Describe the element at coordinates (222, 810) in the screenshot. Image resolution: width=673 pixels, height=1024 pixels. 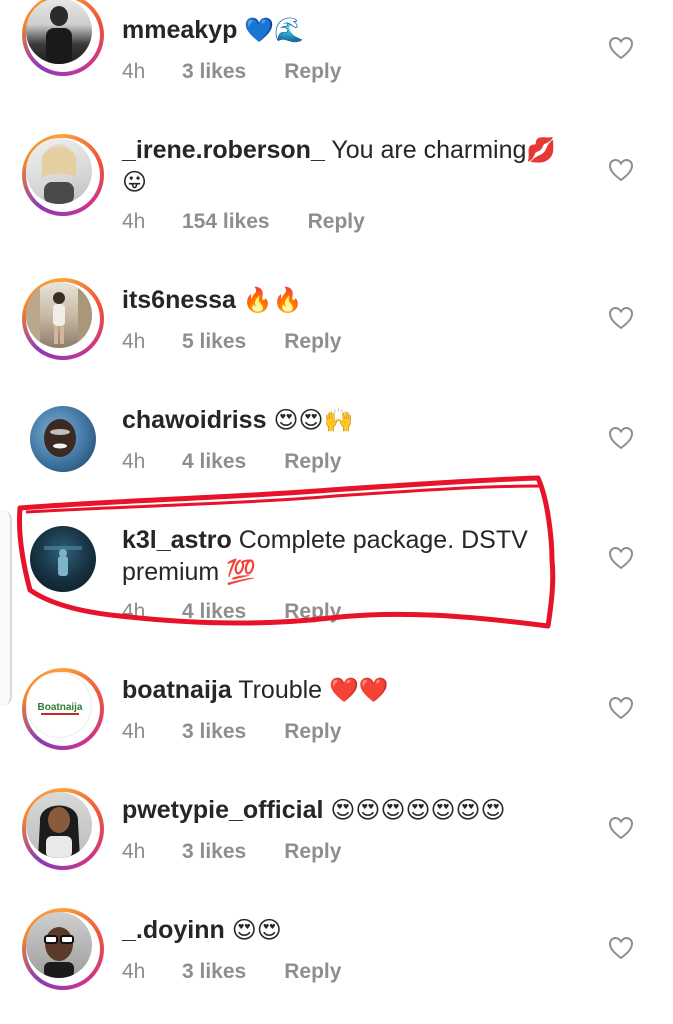
I see `comment-username: pwetypie_official` at that location.